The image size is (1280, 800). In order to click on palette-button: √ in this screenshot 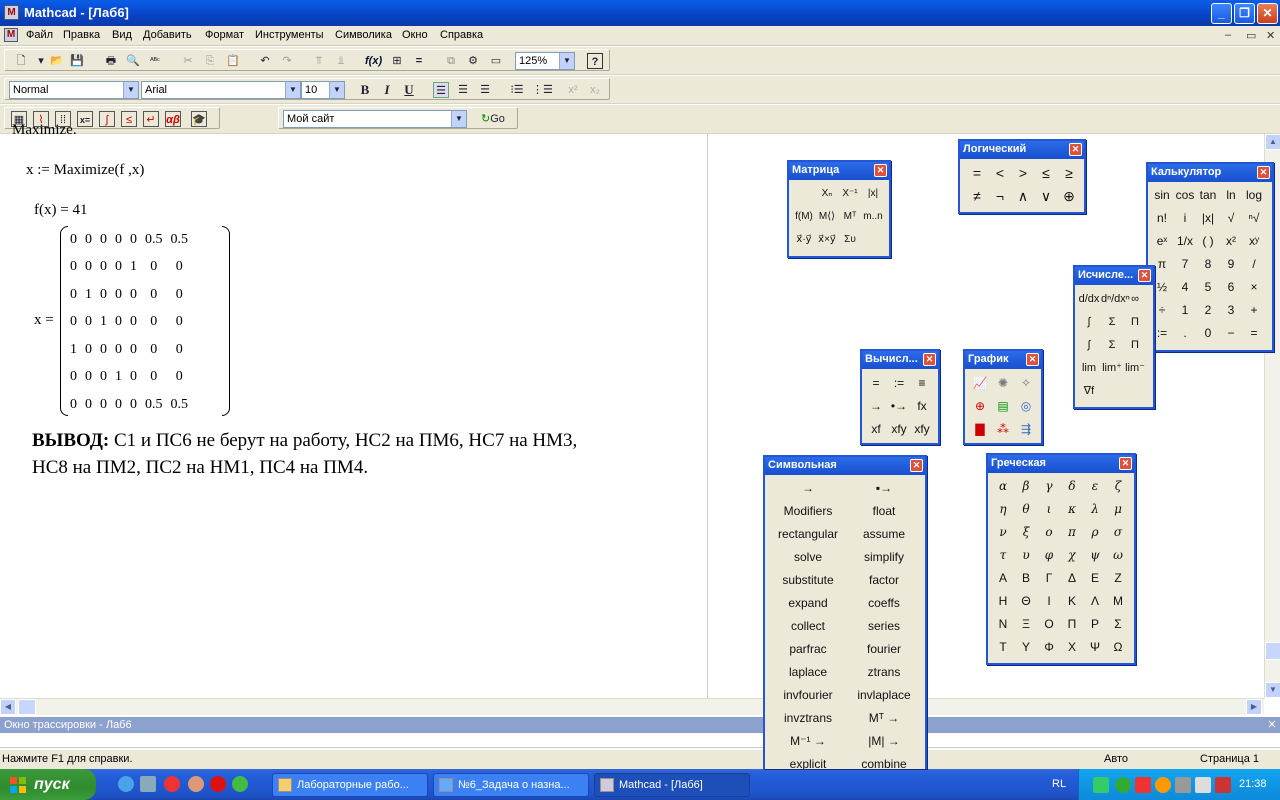, I will do `click(1231, 218)`.